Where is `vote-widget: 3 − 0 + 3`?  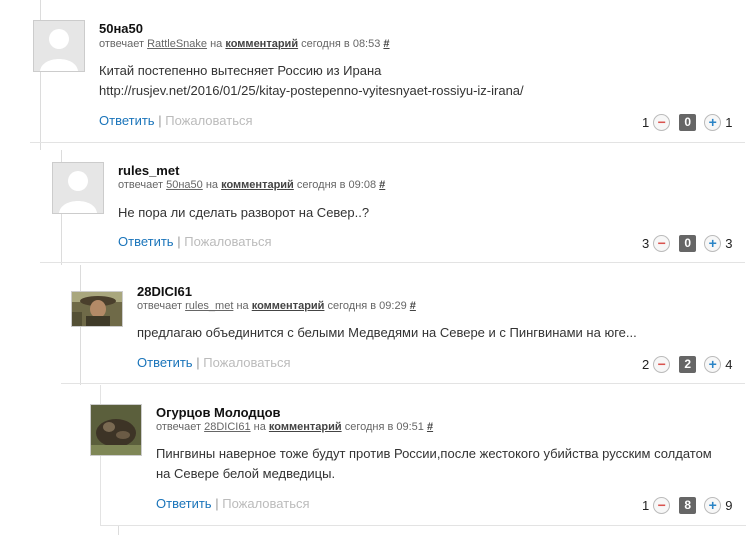 vote-widget: 3 − 0 + 3 is located at coordinates (687, 243).